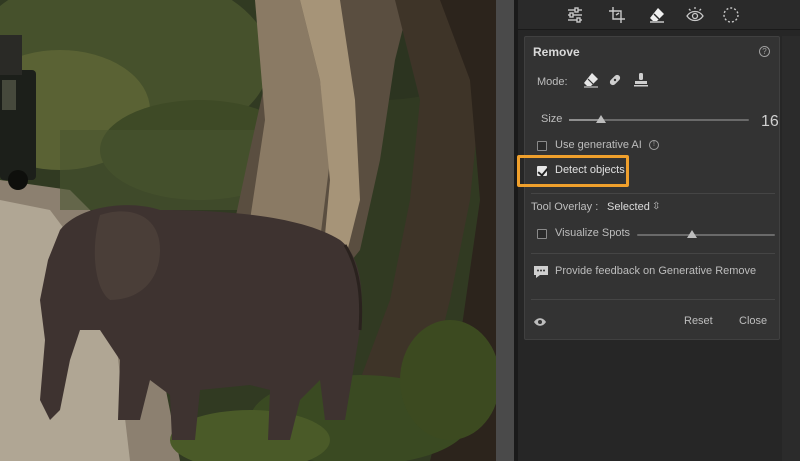 This screenshot has height=461, width=800. What do you see at coordinates (556, 52) in the screenshot?
I see `panel-title: Remove` at bounding box center [556, 52].